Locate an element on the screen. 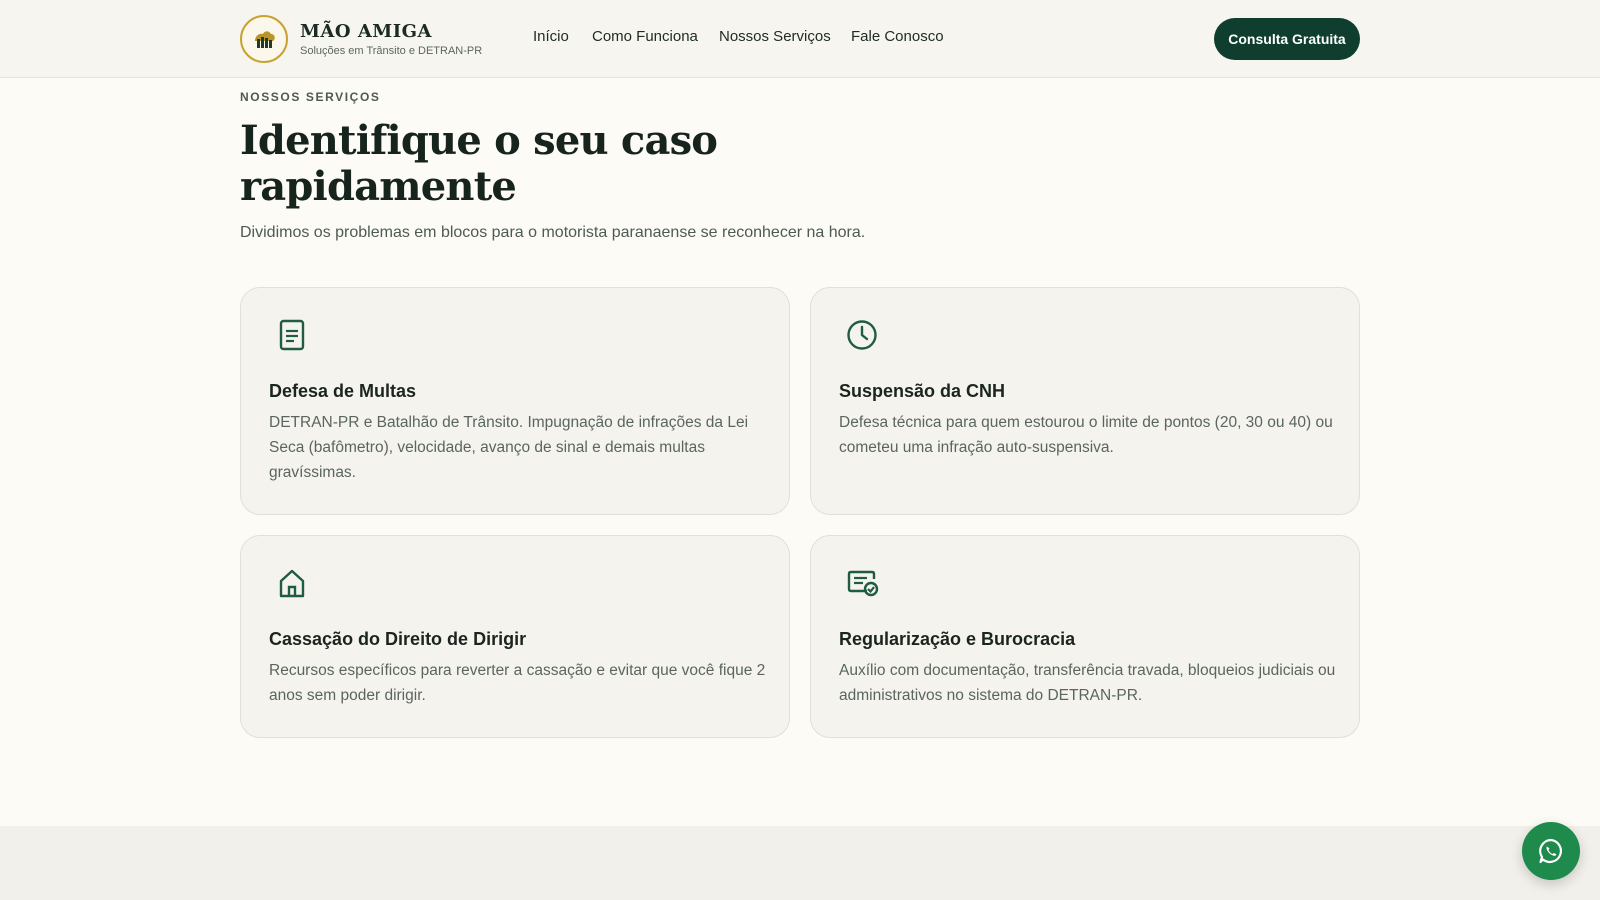 This screenshot has width=1600, height=900. consulta-gratuita-button: Consulta Gratuita is located at coordinates (1287, 39).